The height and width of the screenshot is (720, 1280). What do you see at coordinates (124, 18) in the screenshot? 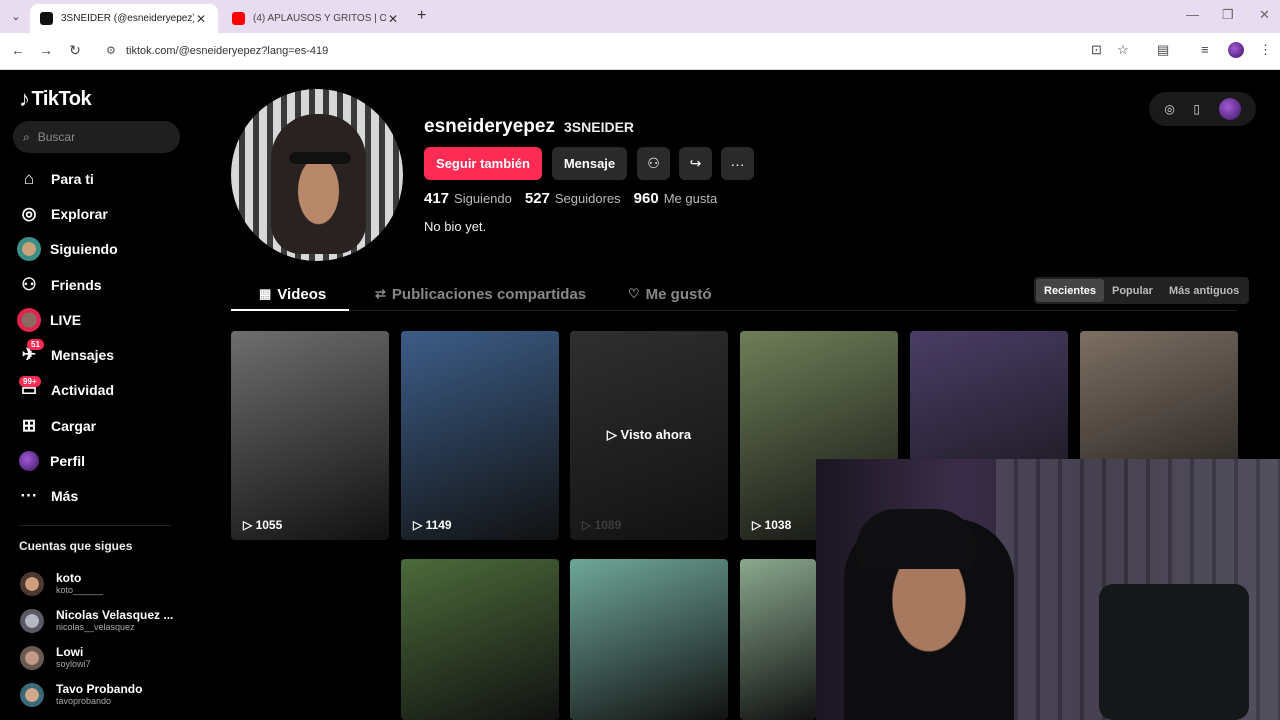
I see `browser-tab-active: 3SNEIDER (@esneideryepez) | T ✕` at bounding box center [124, 18].